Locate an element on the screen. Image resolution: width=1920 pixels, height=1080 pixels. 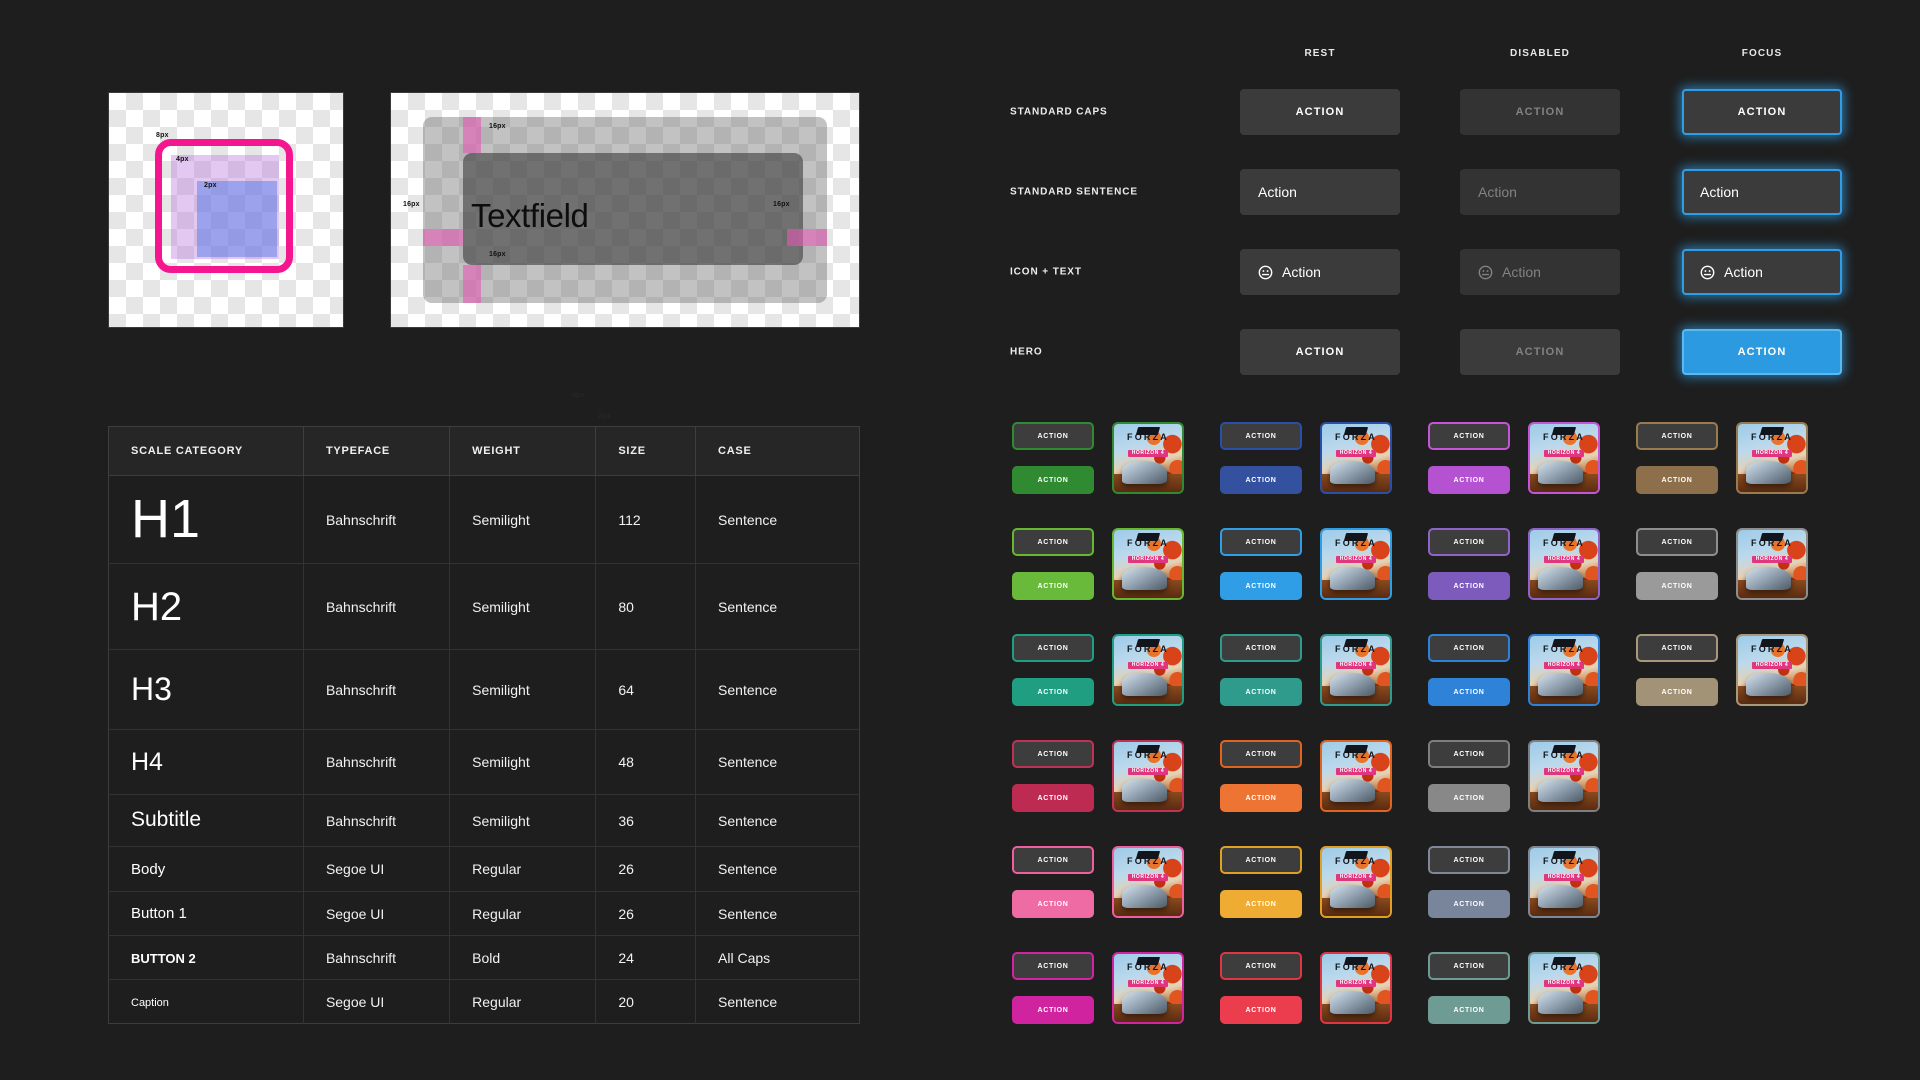
button-standard-caps-focus: ACTION is located at coordinates (1762, 112).